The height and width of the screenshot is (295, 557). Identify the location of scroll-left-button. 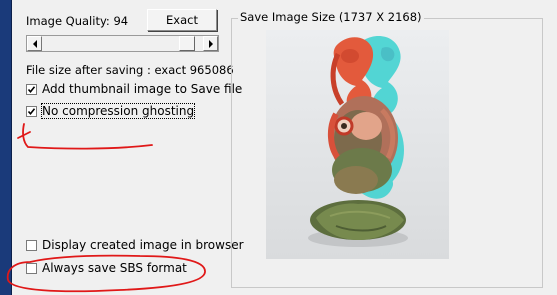
(34, 43).